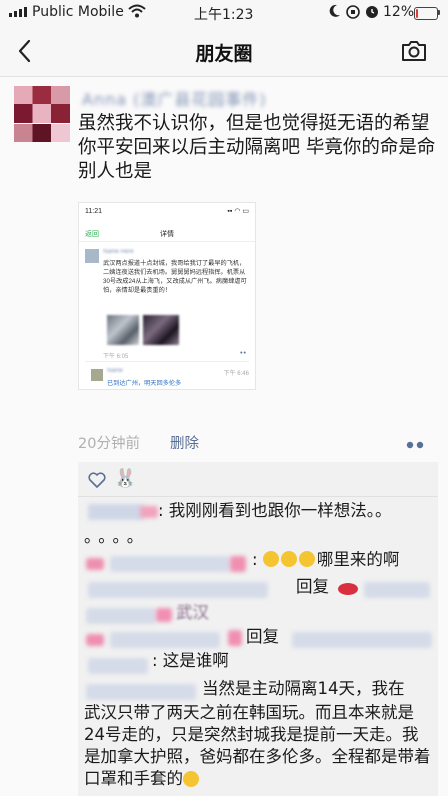 This screenshot has width=448, height=796. I want to click on image-reply-author: Name, so click(115, 371).